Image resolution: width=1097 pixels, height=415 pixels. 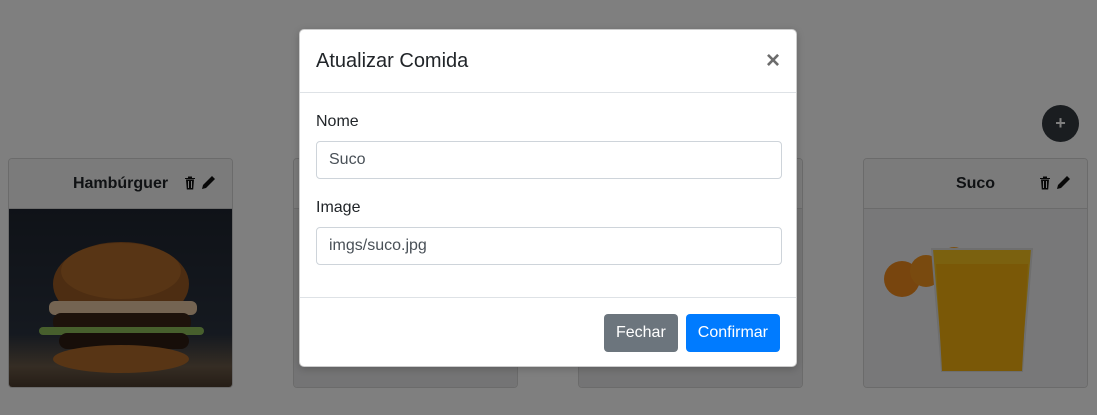 I want to click on modal-footer: Fechar Confirmar, so click(x=548, y=333).